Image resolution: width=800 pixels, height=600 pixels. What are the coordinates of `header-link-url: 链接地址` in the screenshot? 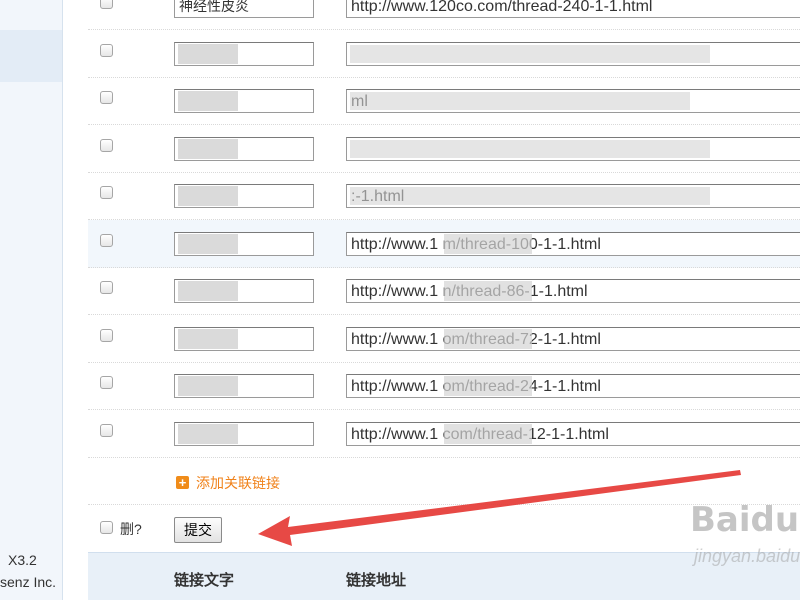 It's located at (376, 581).